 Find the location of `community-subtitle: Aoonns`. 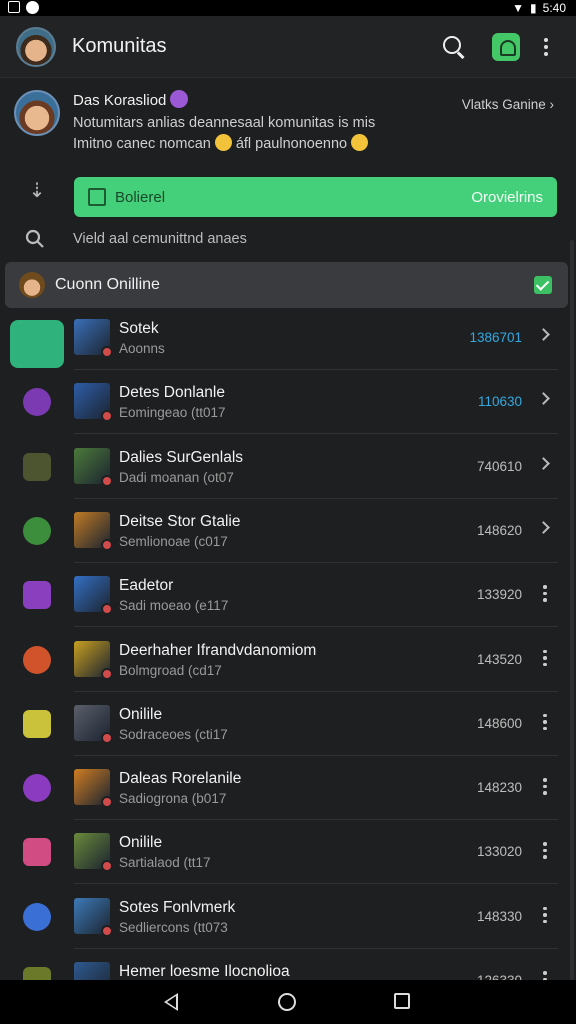

community-subtitle: Aoonns is located at coordinates (142, 348).